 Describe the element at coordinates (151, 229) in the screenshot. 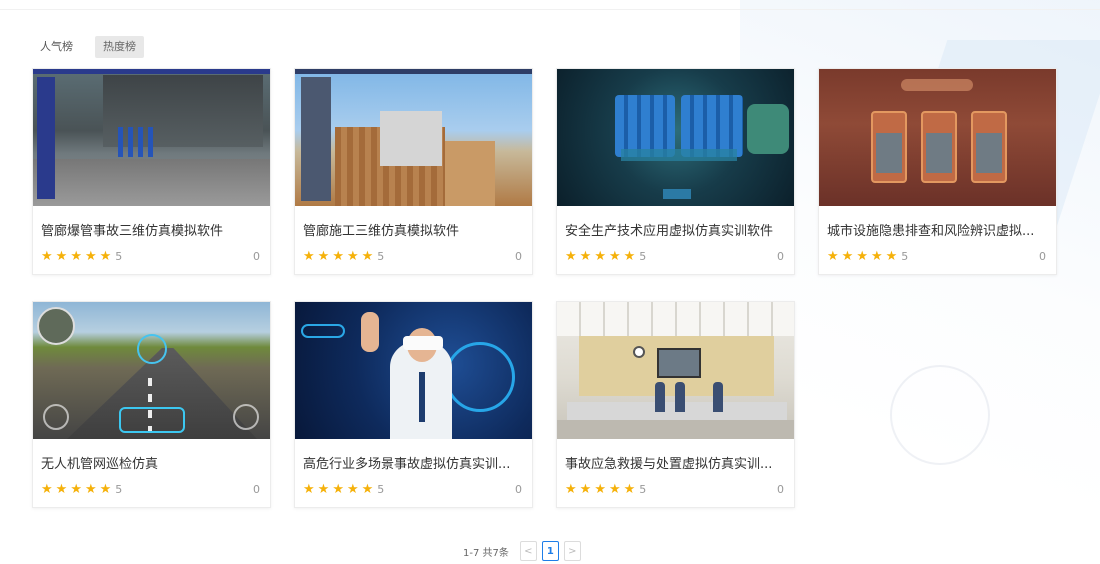

I see `card-title: 管廊爆管事故三维仿真模拟软件` at that location.